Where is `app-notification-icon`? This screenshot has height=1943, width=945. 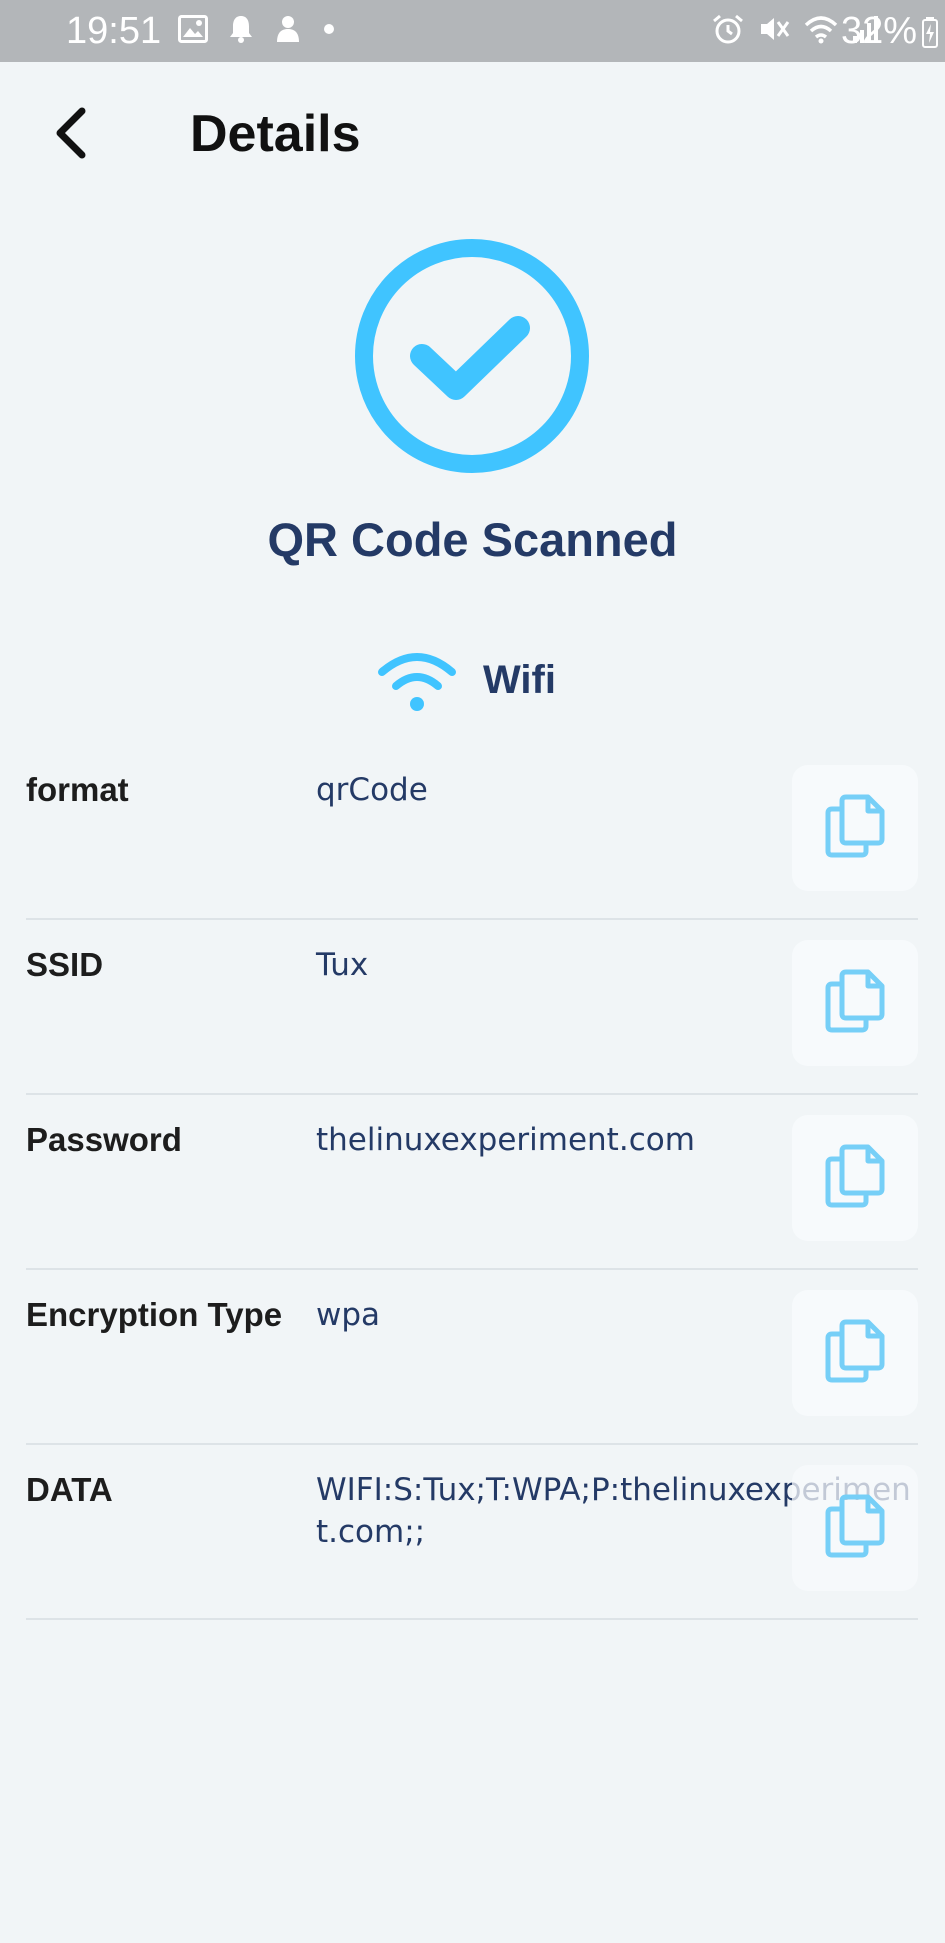
app-notification-icon is located at coordinates (288, 31).